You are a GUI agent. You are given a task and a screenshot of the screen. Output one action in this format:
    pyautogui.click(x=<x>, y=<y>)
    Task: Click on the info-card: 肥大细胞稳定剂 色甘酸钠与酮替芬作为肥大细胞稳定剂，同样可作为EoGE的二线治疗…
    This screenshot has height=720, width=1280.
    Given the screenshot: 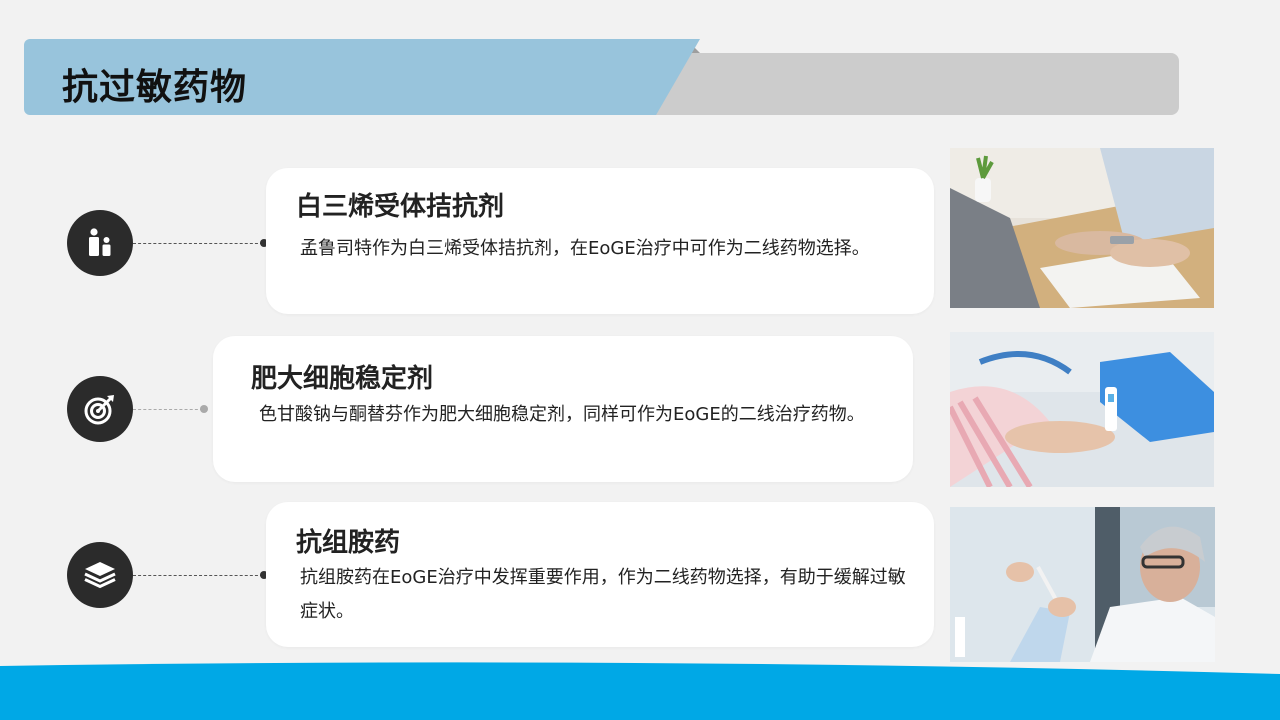 What is the action you would take?
    pyautogui.click(x=563, y=409)
    